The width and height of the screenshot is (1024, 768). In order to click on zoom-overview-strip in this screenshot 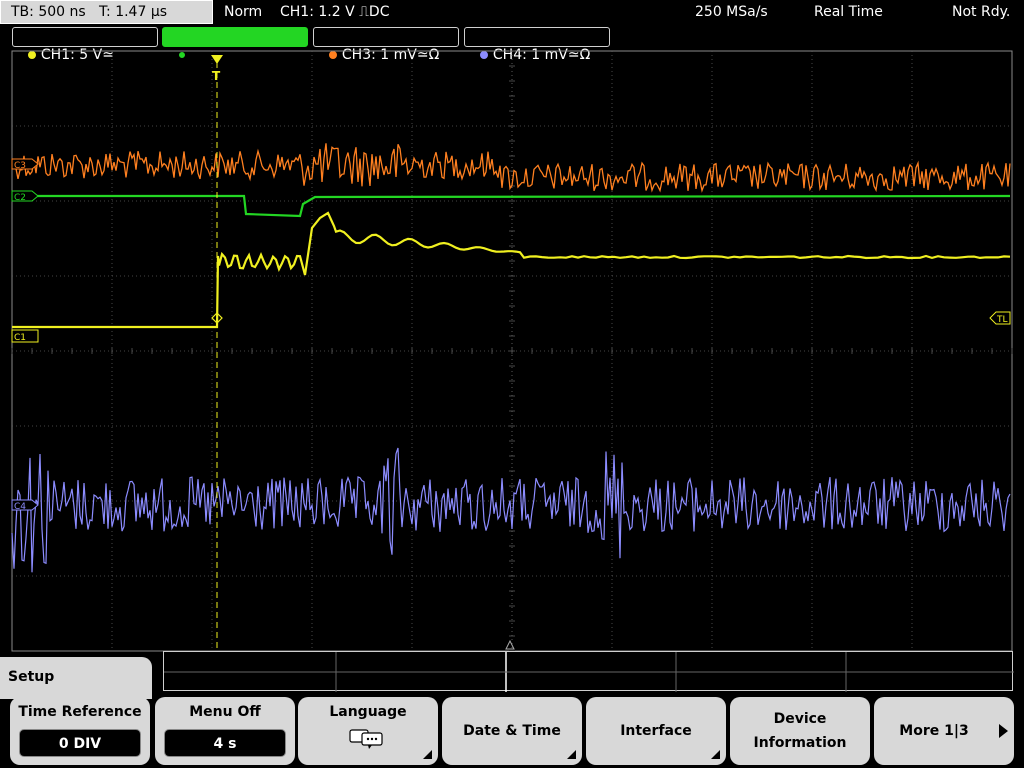, I will do `click(588, 671)`.